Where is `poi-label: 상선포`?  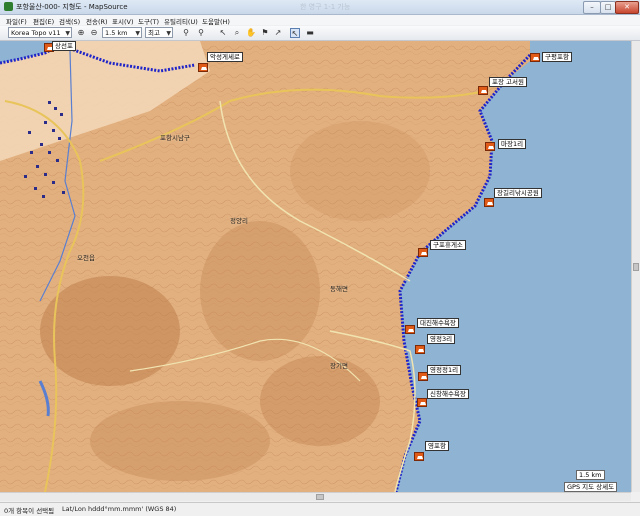 poi-label: 상선포 is located at coordinates (64, 46).